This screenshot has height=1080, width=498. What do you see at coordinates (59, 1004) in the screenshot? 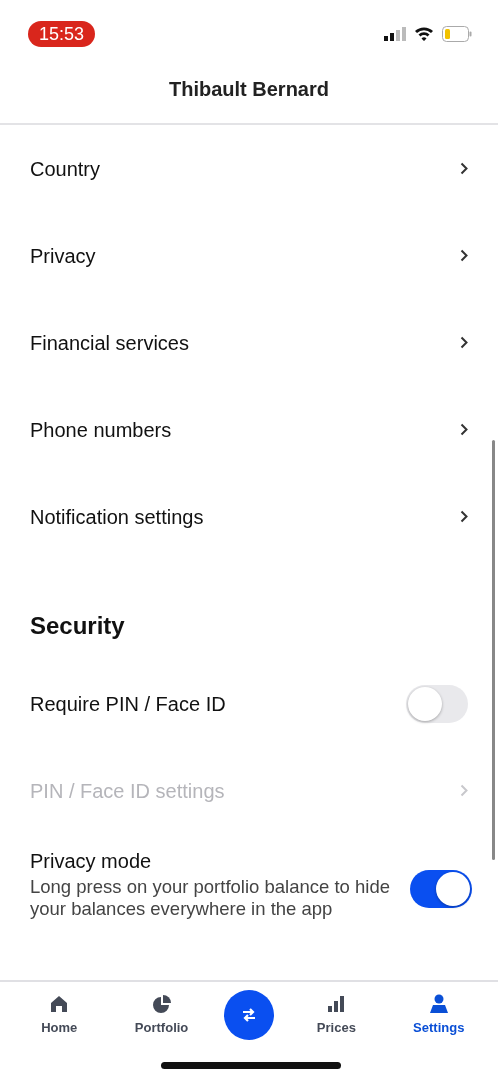
I see `home-icon` at bounding box center [59, 1004].